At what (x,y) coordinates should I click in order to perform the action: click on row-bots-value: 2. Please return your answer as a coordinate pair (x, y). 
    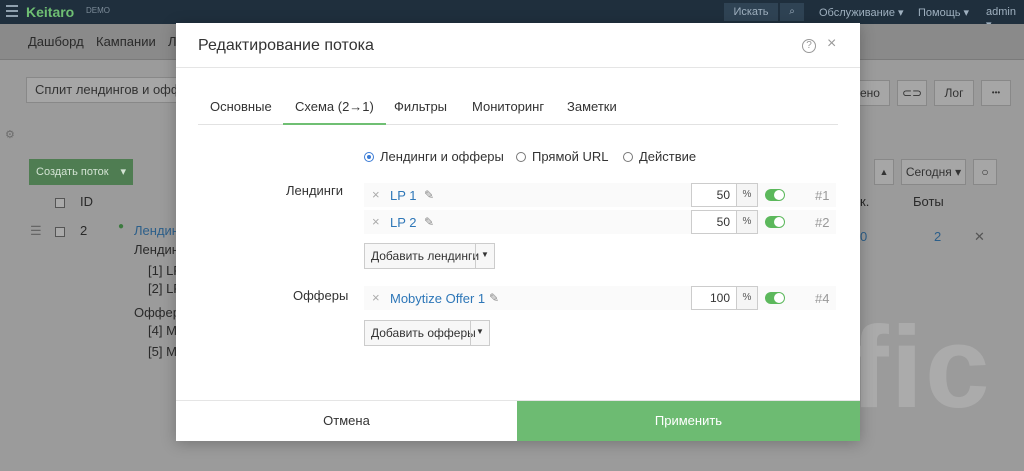
    Looking at the image, I should click on (937, 236).